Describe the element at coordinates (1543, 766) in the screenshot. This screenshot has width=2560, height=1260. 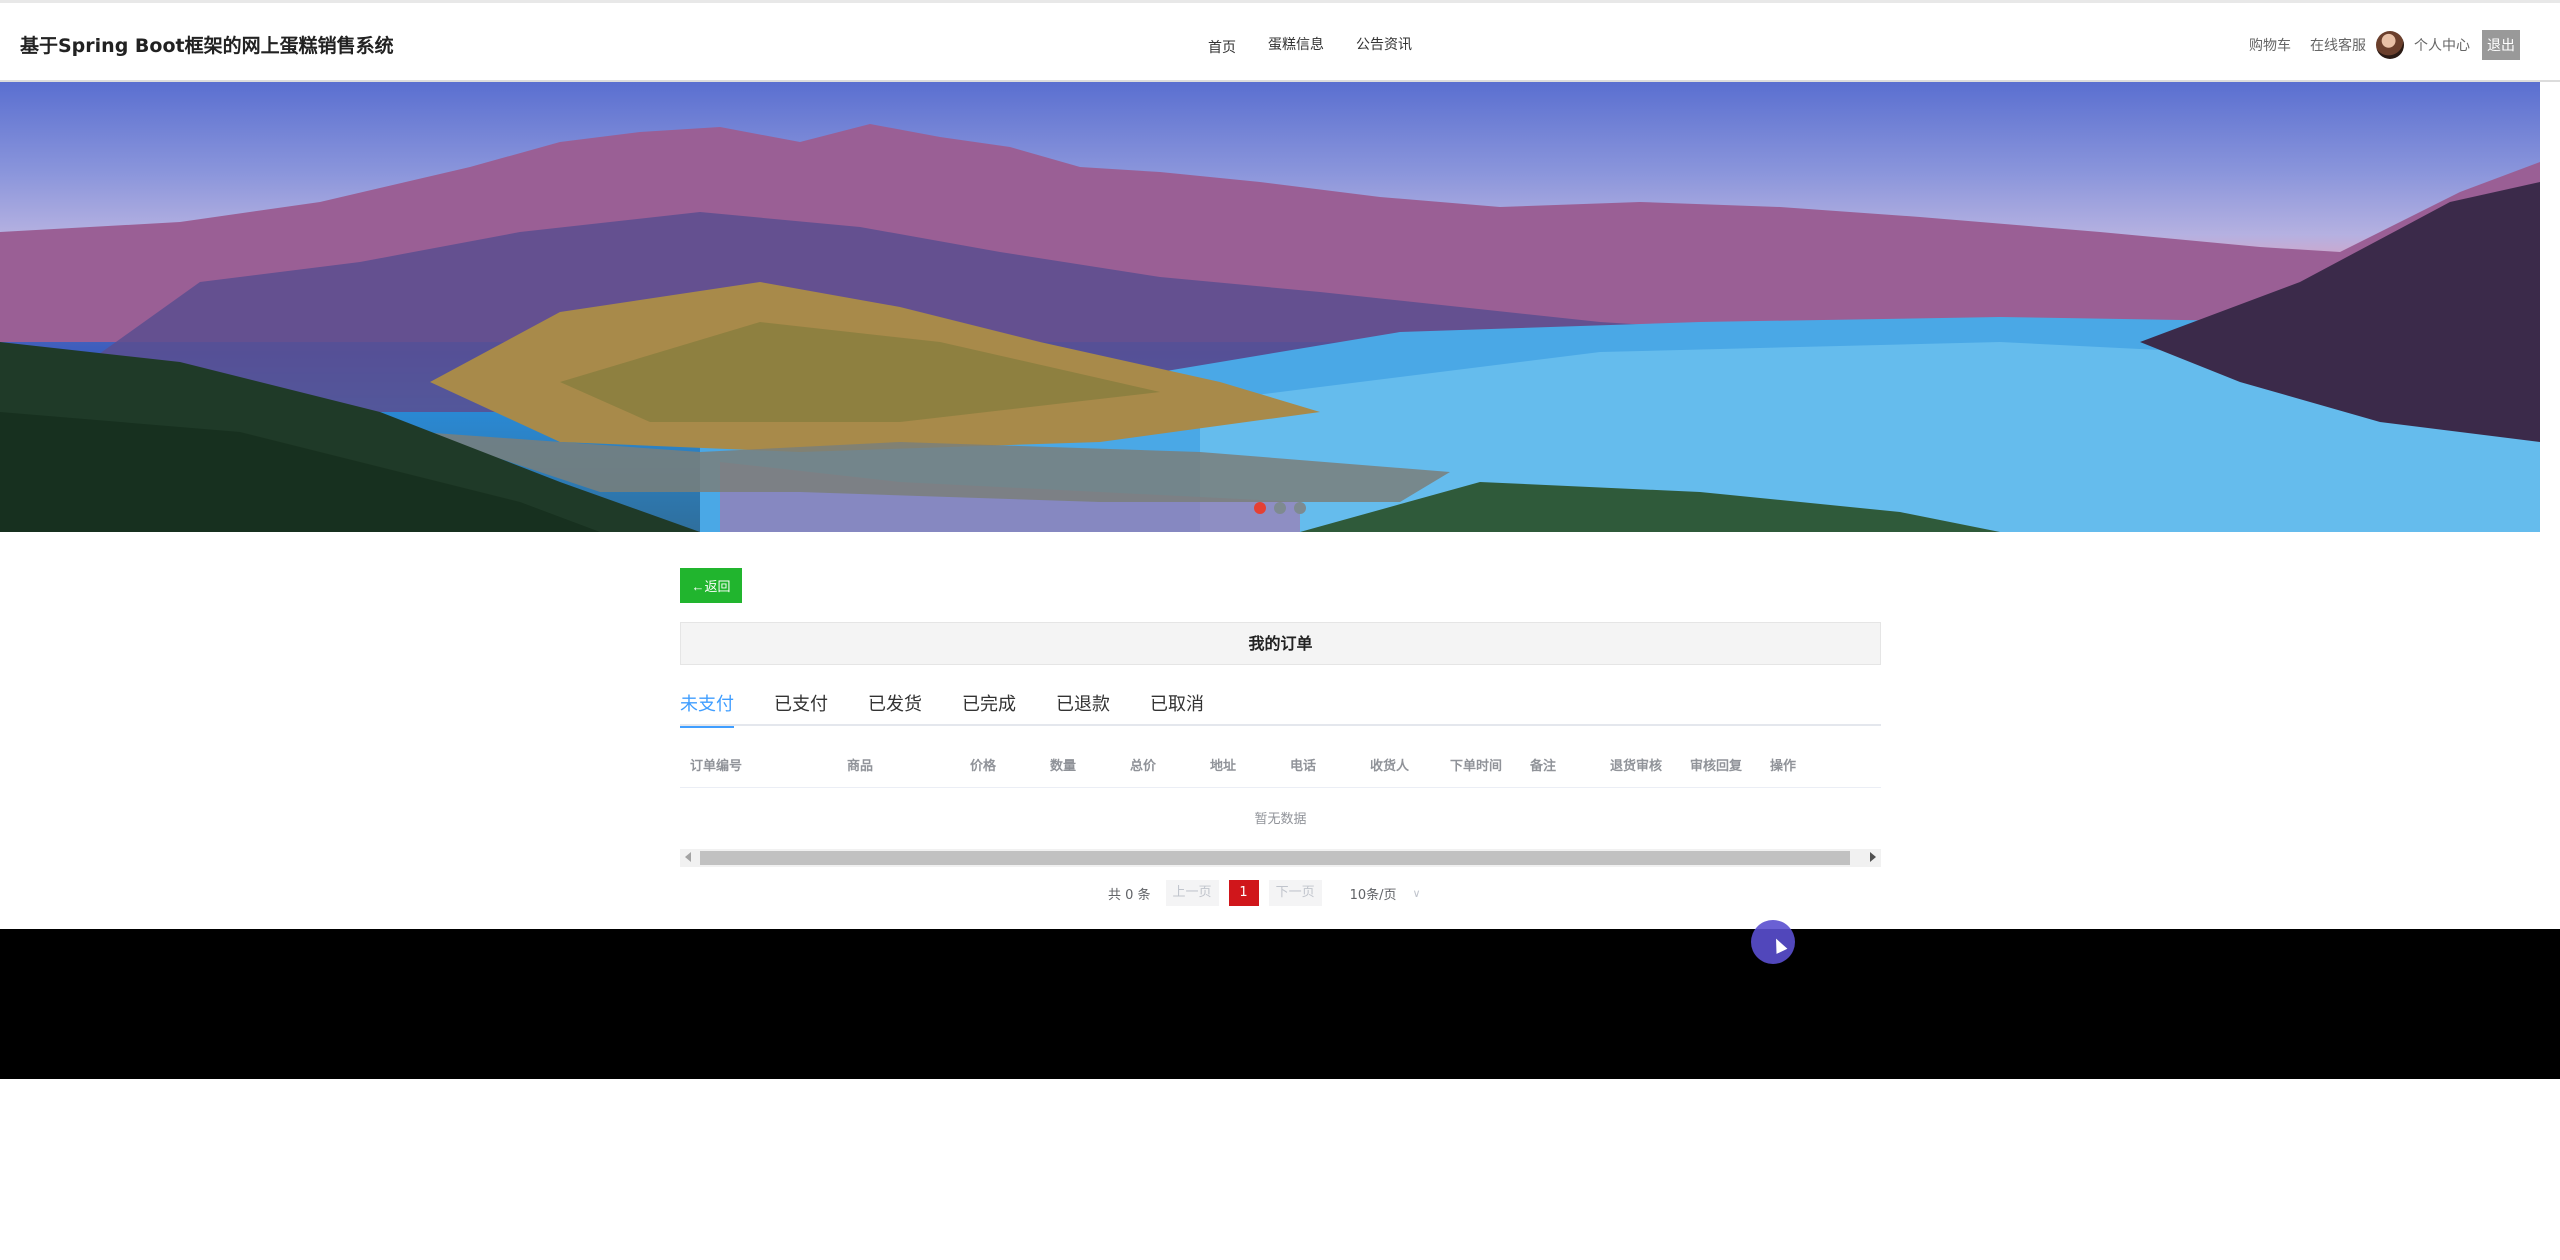
I see `column-header-remark: 备注` at that location.